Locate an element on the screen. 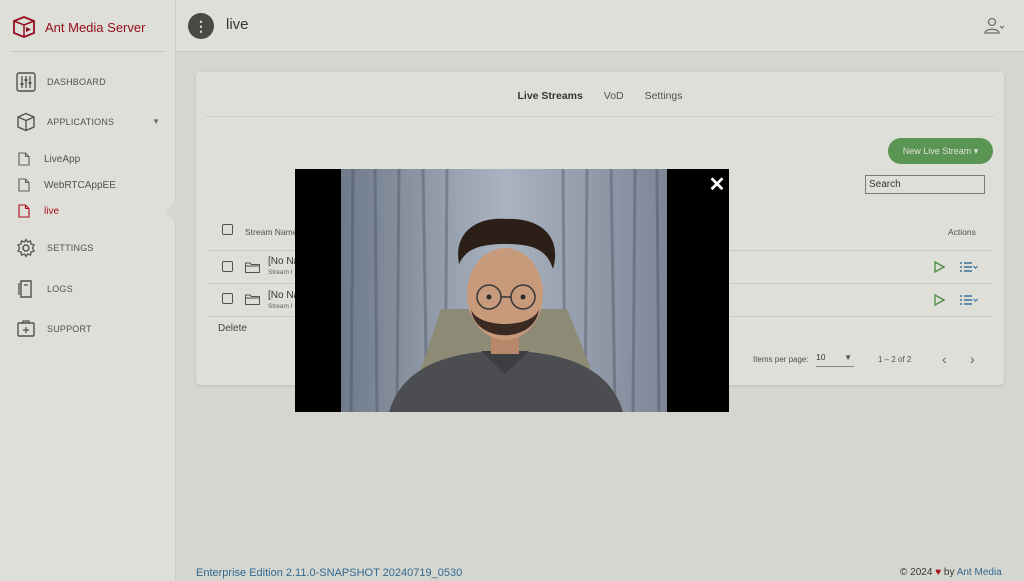  close-modal-button: ✕ is located at coordinates (717, 185).